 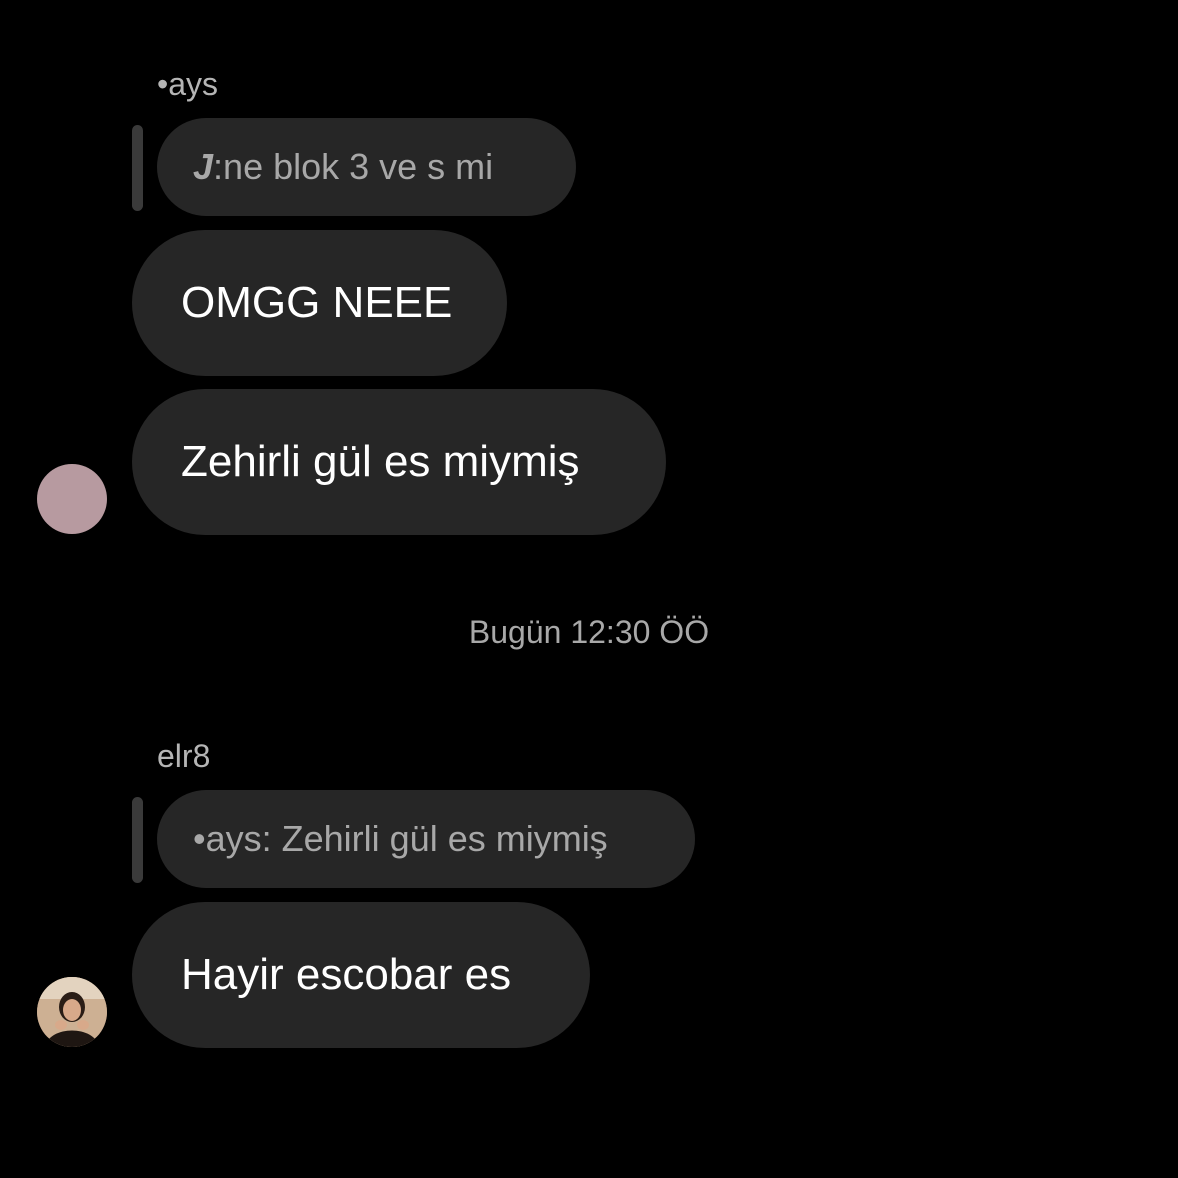 What do you see at coordinates (203, 166) in the screenshot?
I see `reply-author: J` at bounding box center [203, 166].